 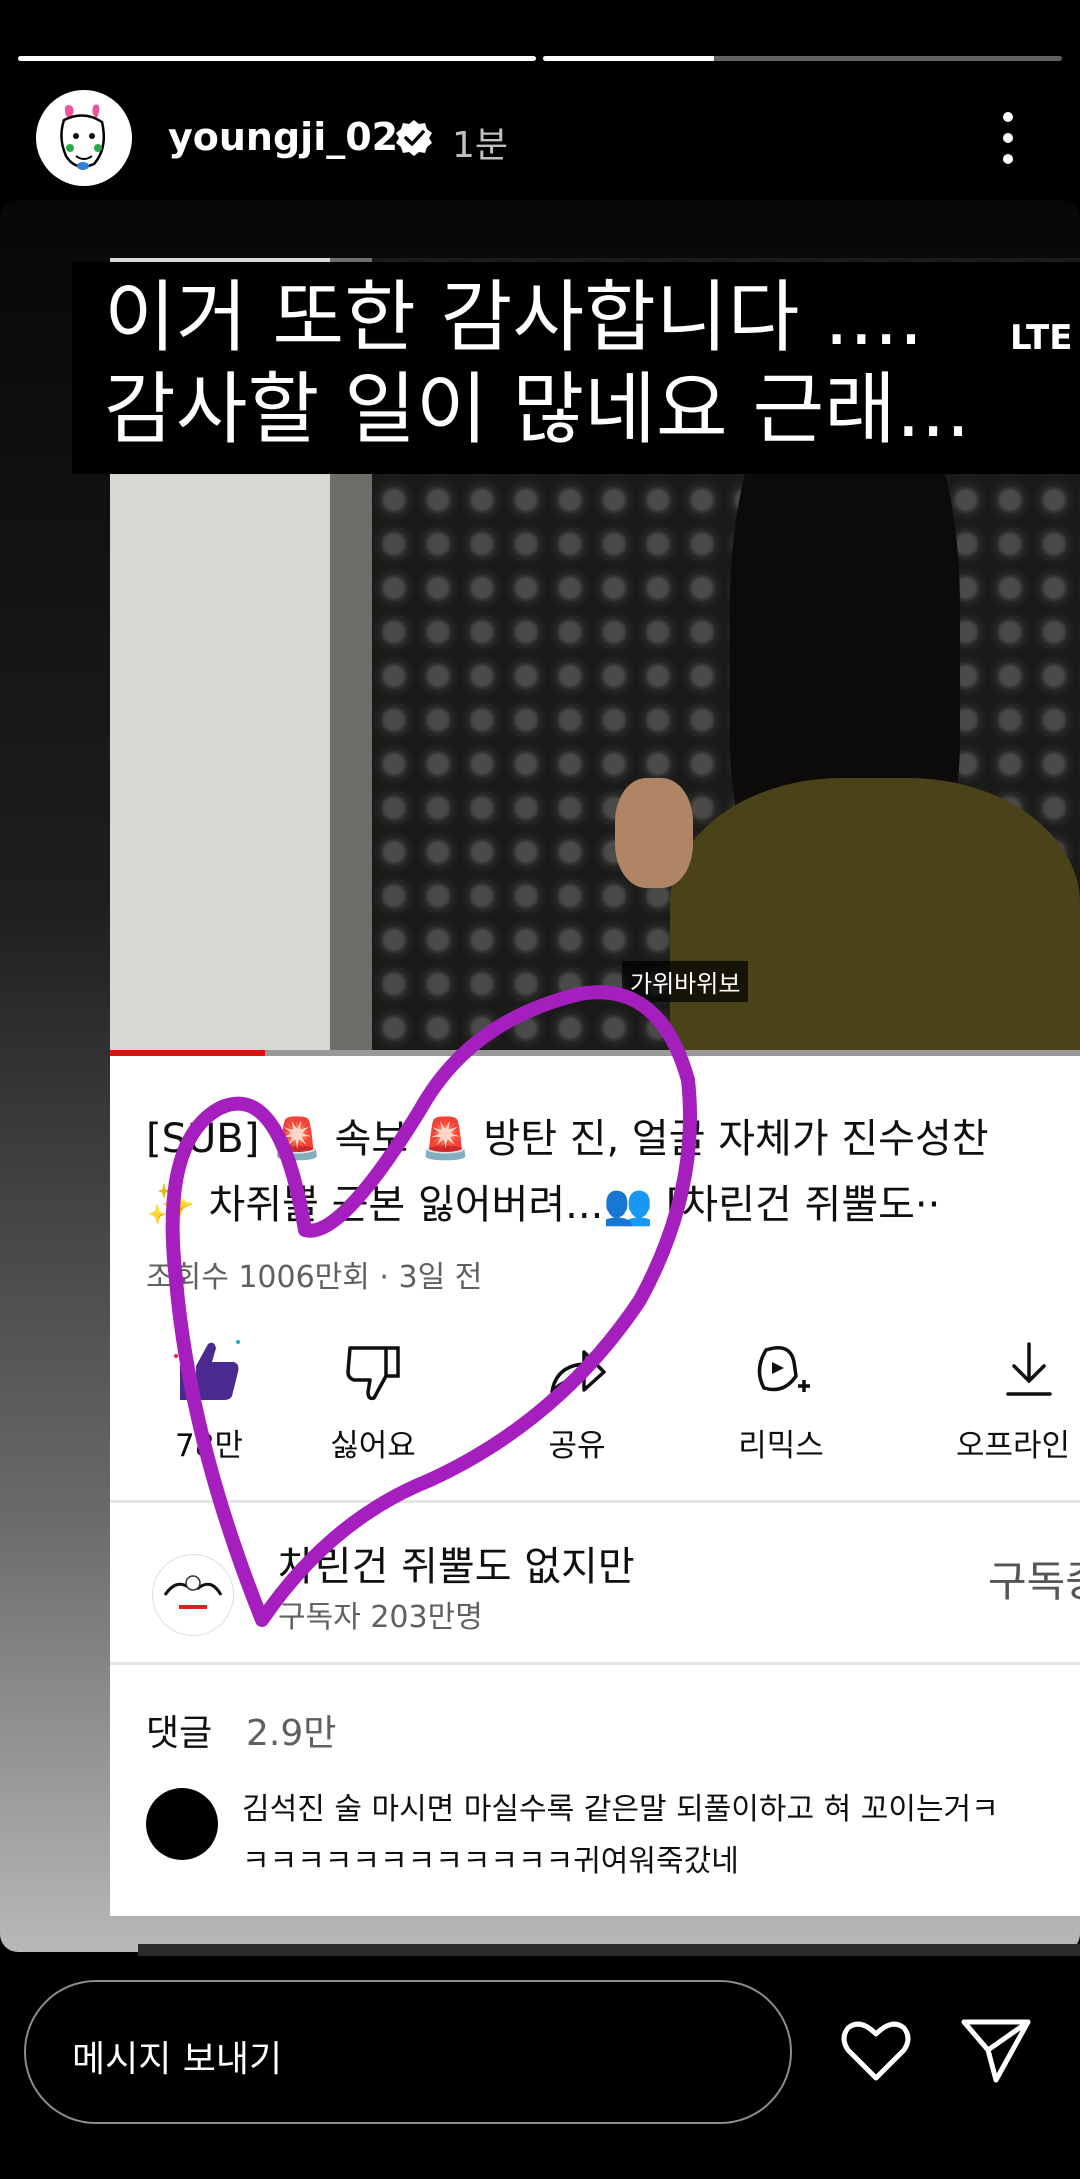 I want to click on story-time-ago: 1분, so click(x=480, y=145).